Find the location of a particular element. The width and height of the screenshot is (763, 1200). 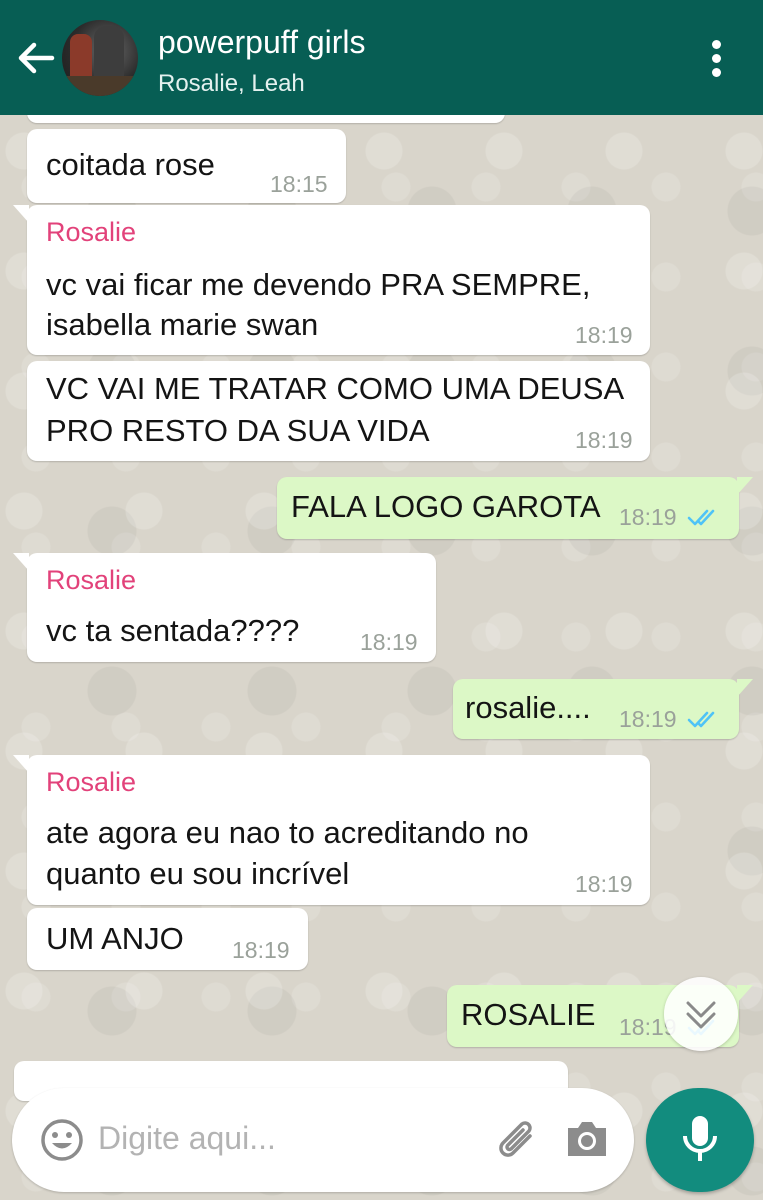

message-incoming: Rosalie vc ta sentada???? 18:19 is located at coordinates (224, 607).